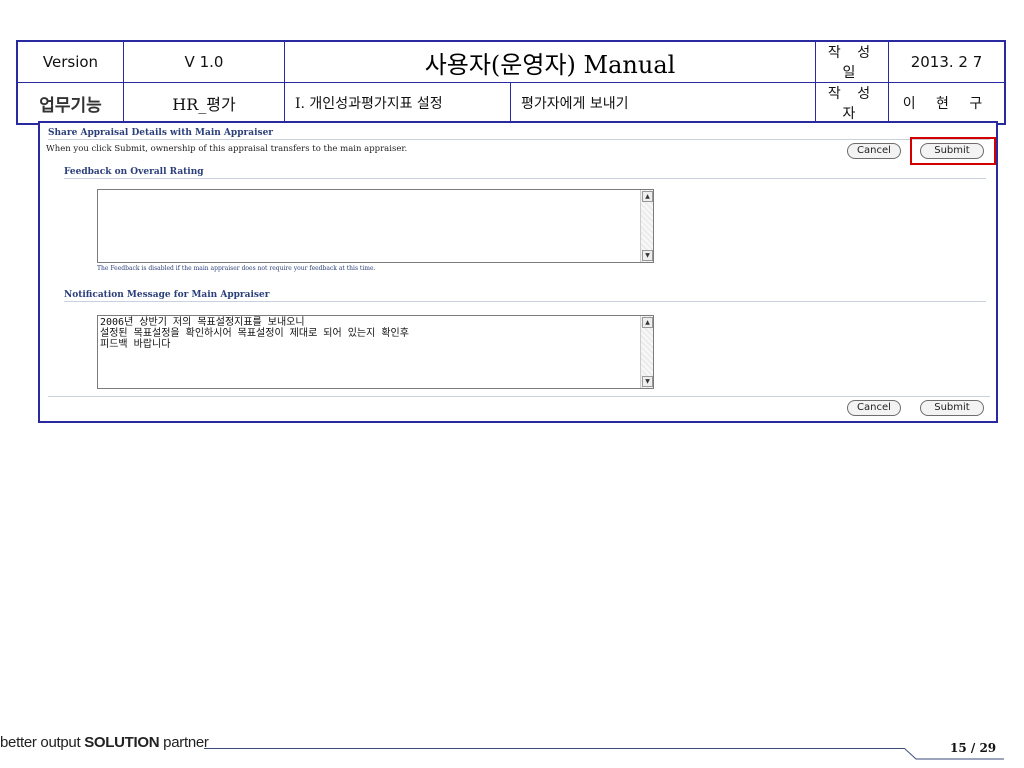 This screenshot has height=768, width=1024. I want to click on feedback-divider, so click(525, 178).